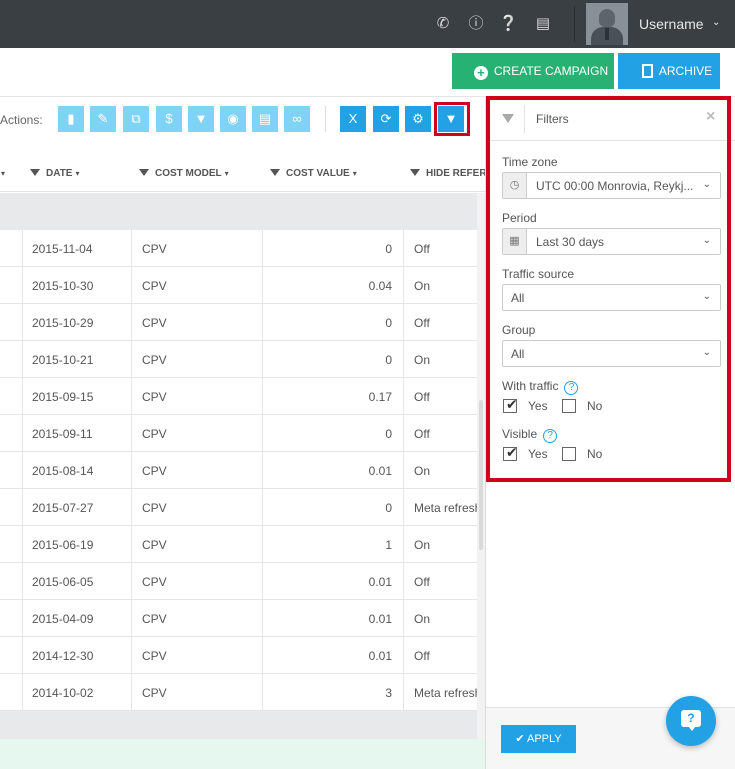 This screenshot has width=735, height=769. What do you see at coordinates (242, 211) in the screenshot?
I see `table-summary-row` at bounding box center [242, 211].